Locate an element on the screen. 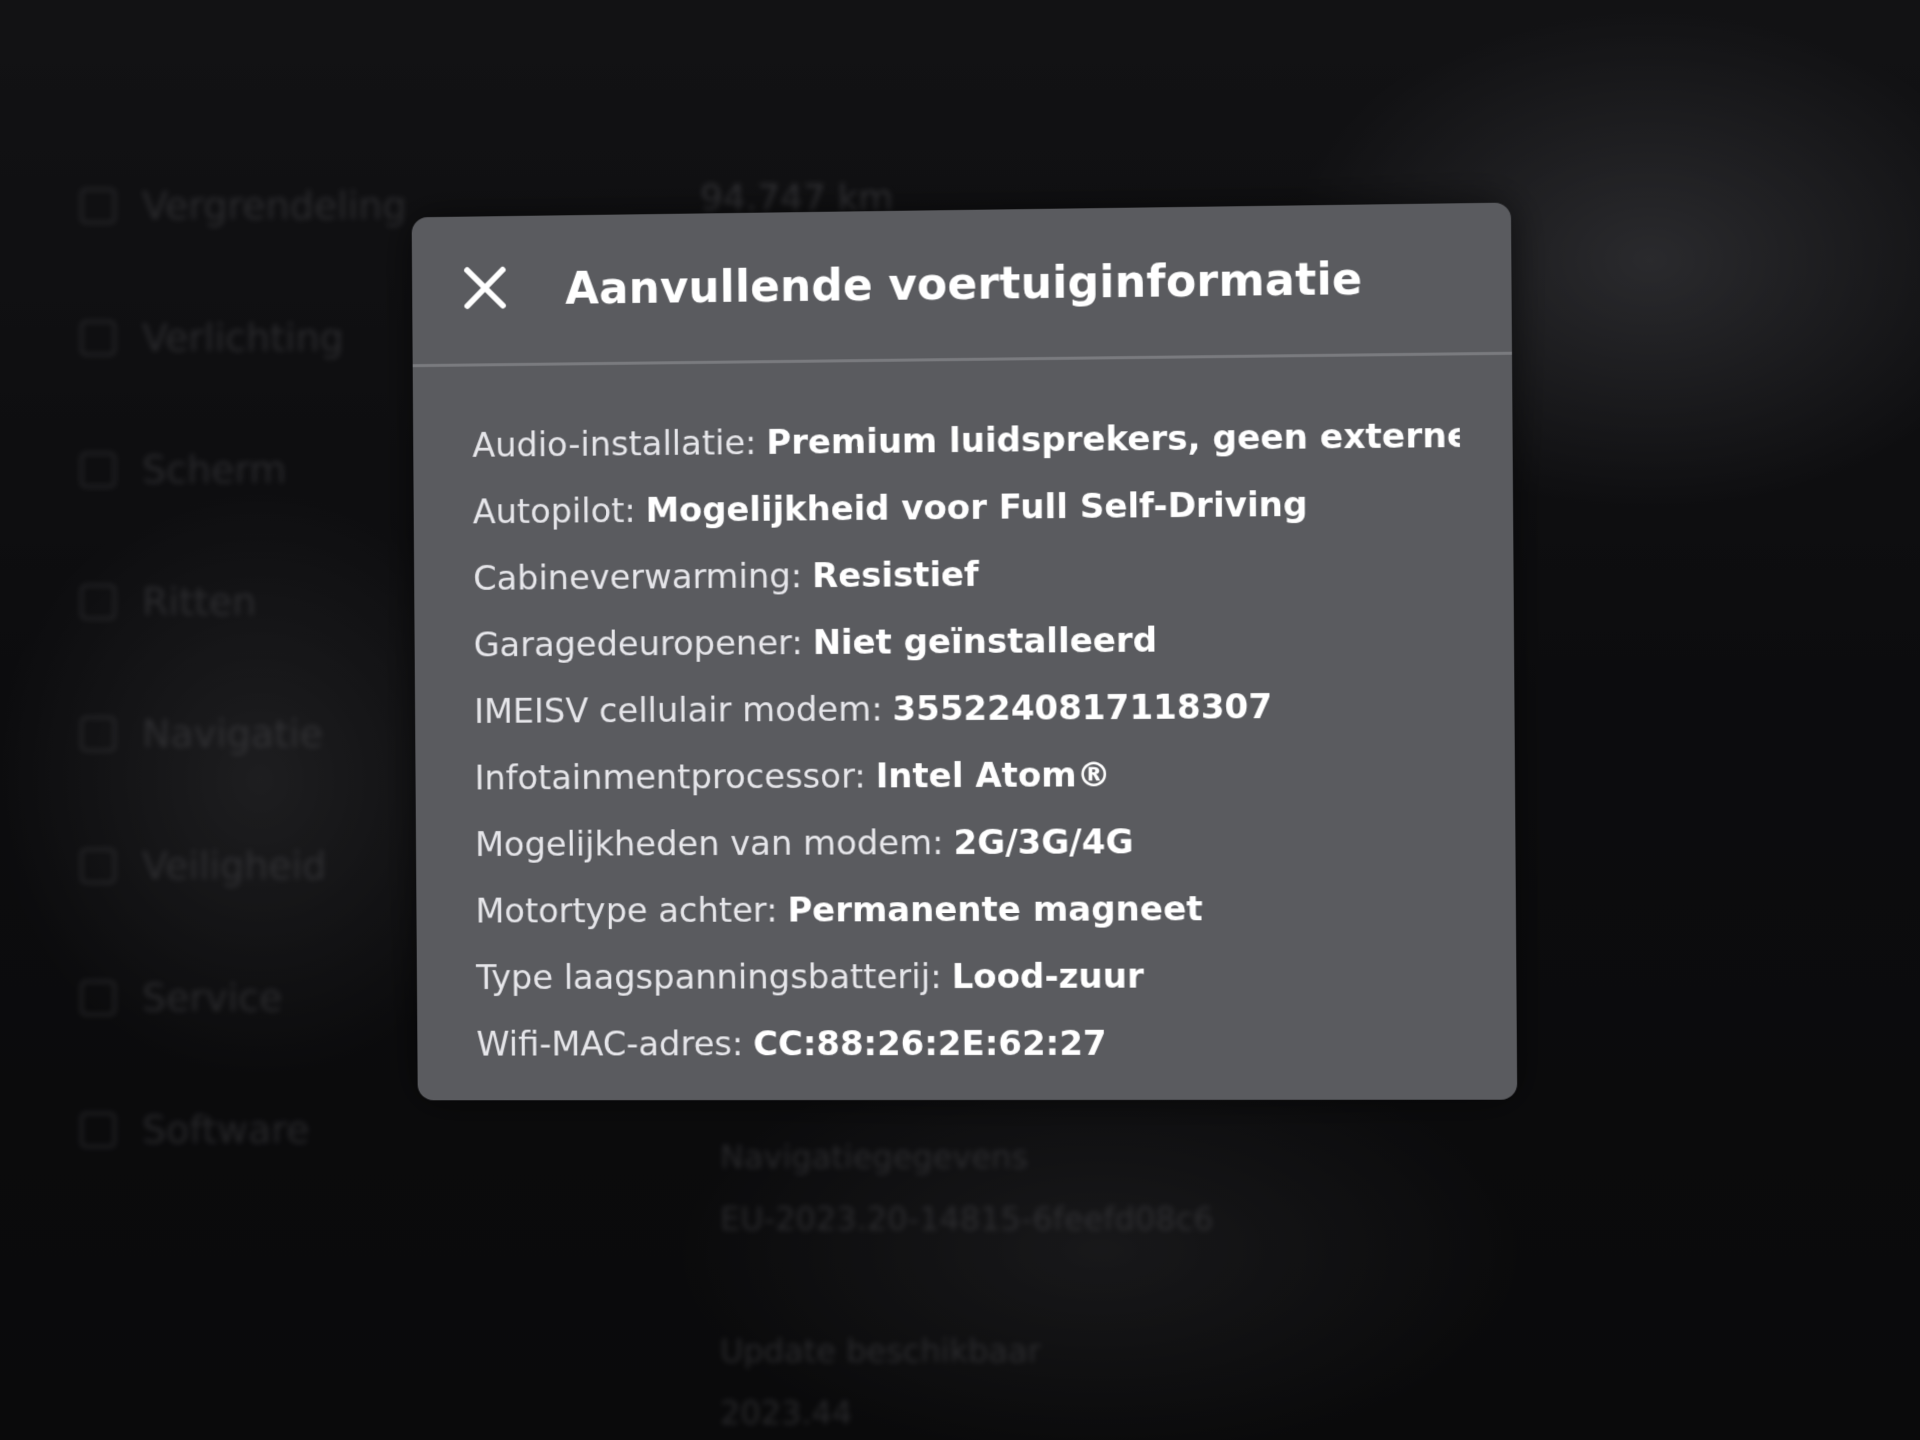 Image resolution: width=1920 pixels, height=1440 pixels. list-item: Infotainmentprocessor: Intel Atom® is located at coordinates (968, 775).